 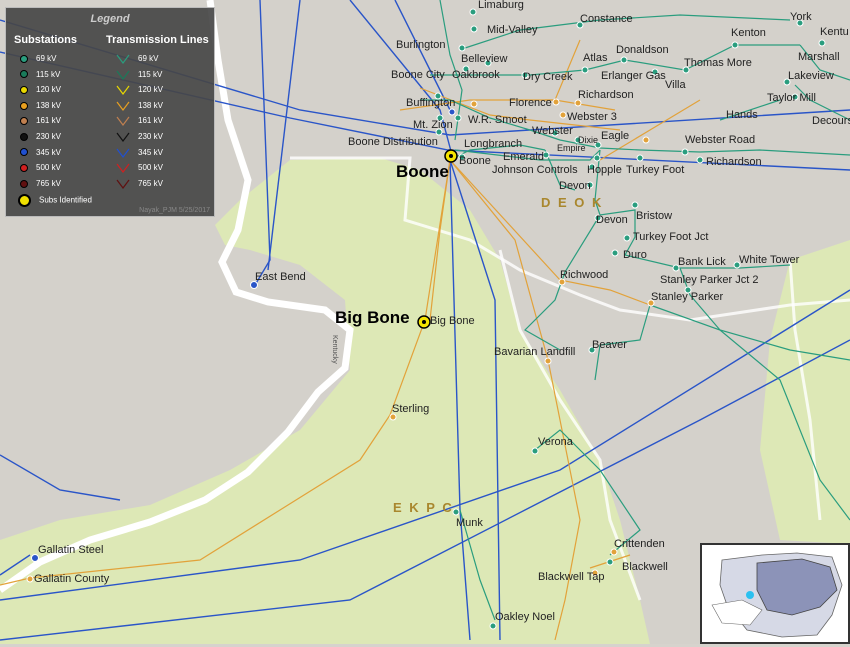 What do you see at coordinates (831, 121) in the screenshot?
I see `substation-label: Decours` at bounding box center [831, 121].